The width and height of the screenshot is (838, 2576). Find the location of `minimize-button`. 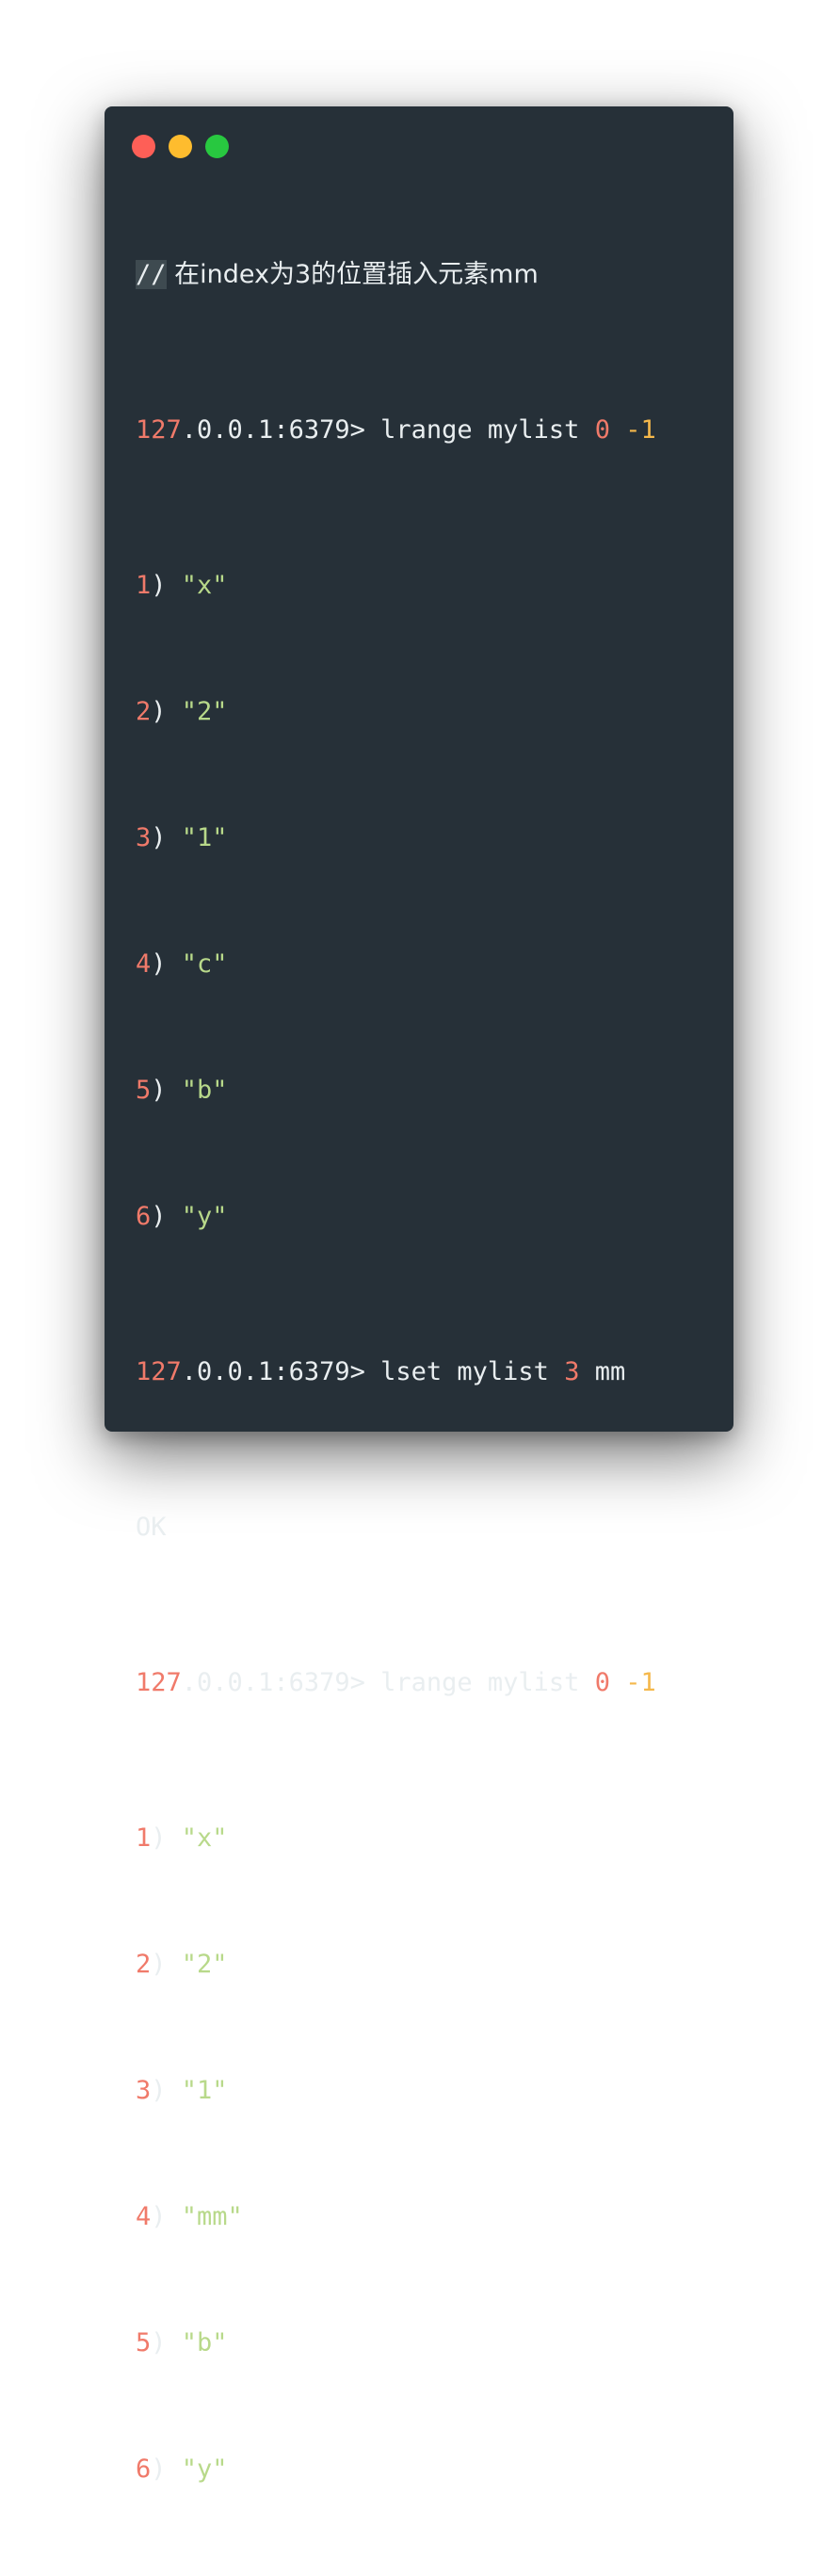

minimize-button is located at coordinates (180, 146).